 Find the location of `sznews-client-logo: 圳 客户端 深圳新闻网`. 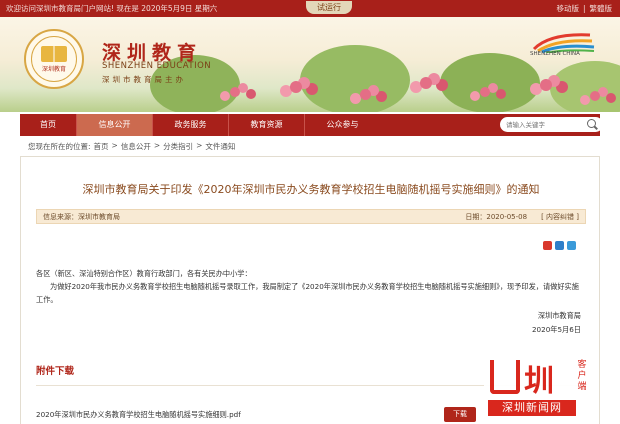

sznews-client-logo: 圳 客户端 深圳新闻网 is located at coordinates (541, 389).